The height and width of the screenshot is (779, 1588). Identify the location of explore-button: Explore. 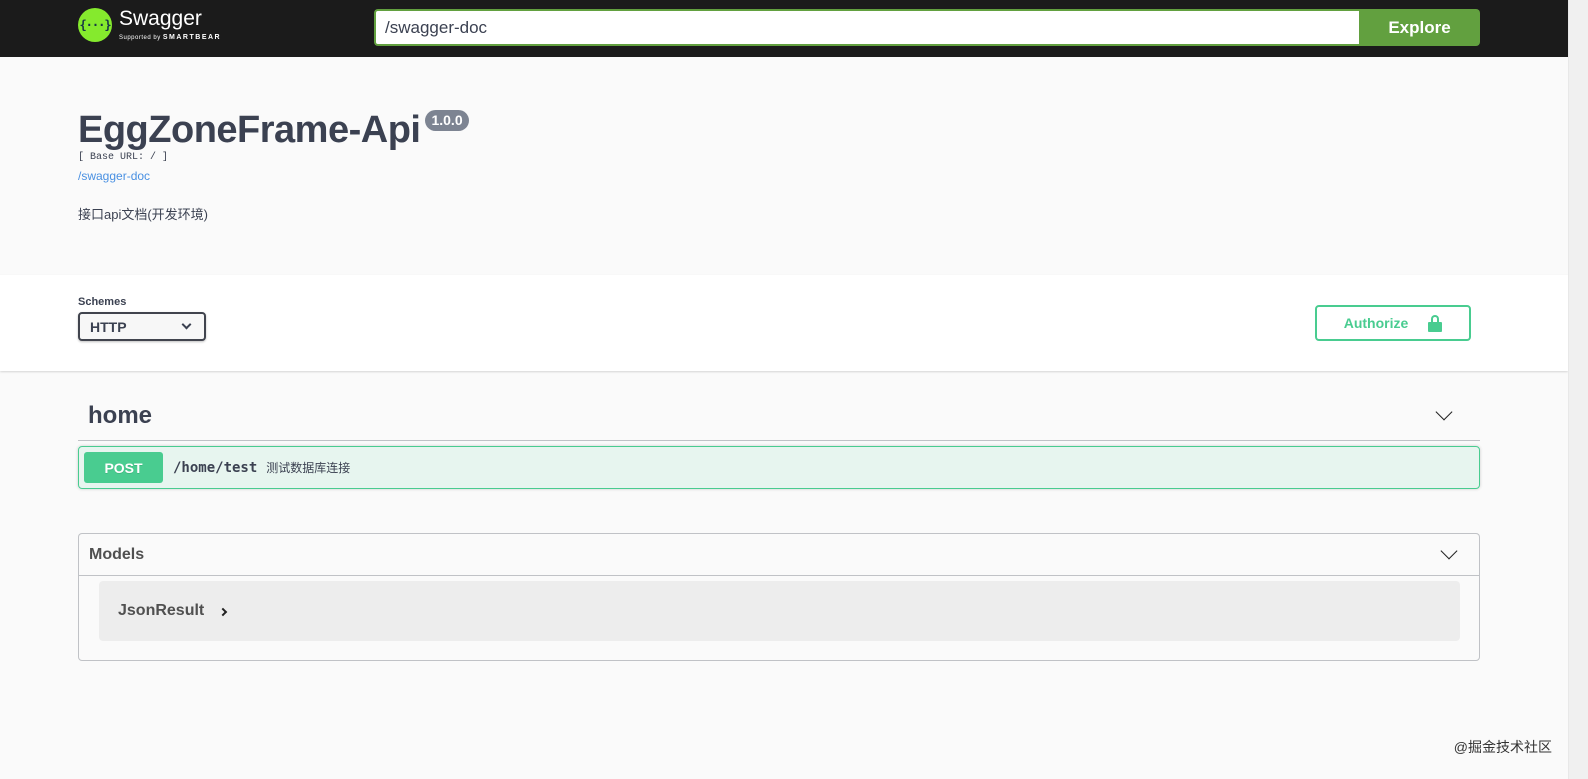
(1419, 27).